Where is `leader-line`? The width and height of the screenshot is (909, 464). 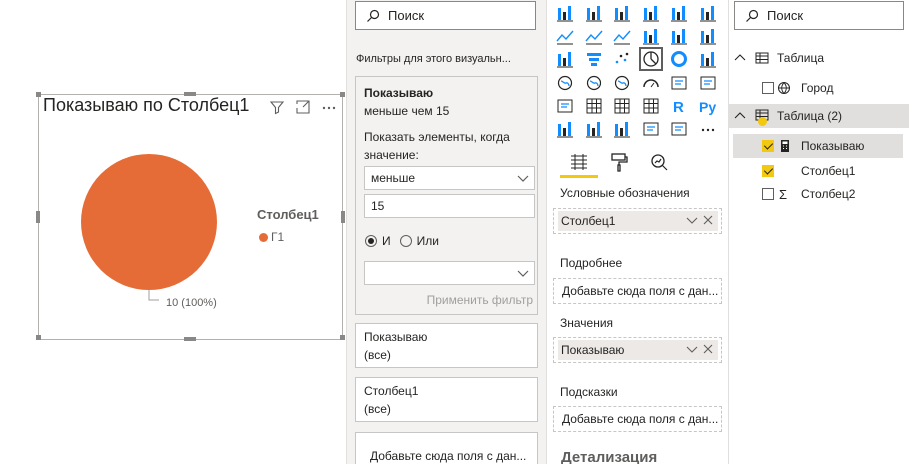
leader-line is located at coordinates (153, 295).